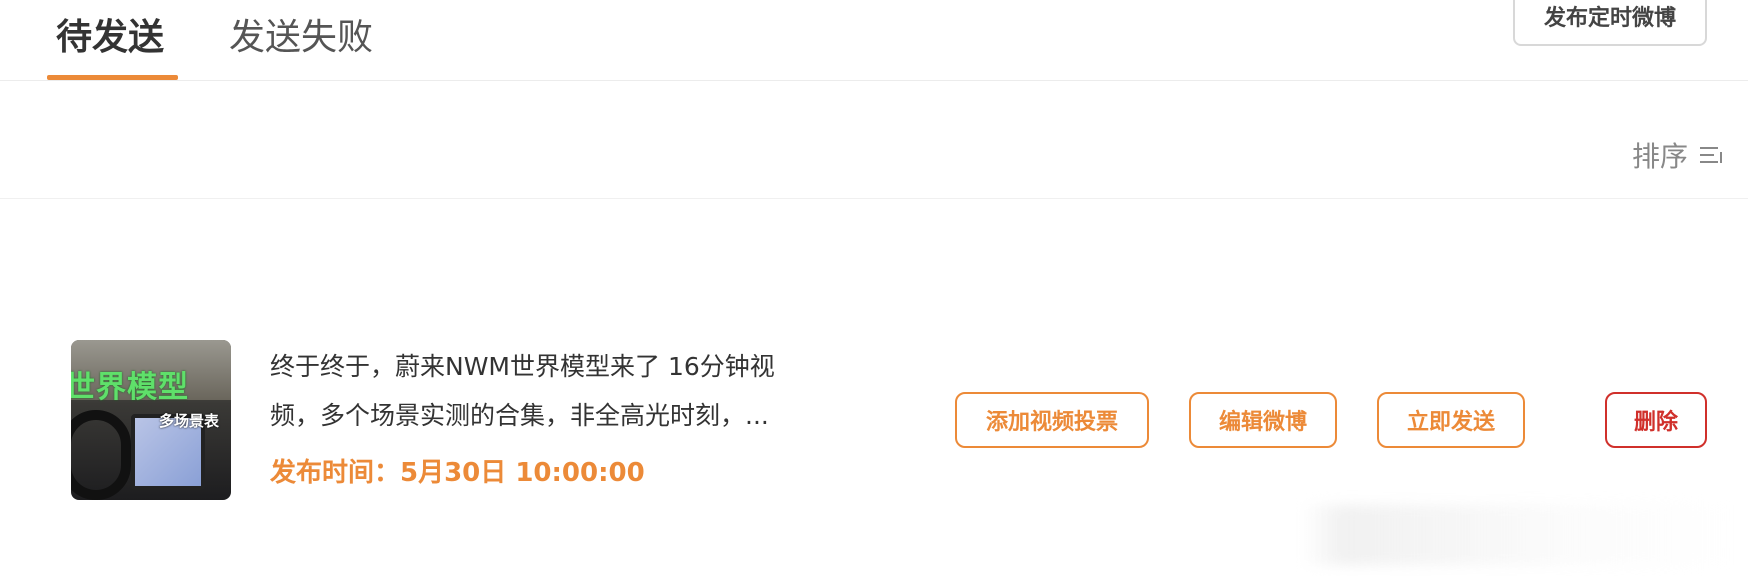 The image size is (1748, 576). I want to click on sort-icon, so click(1711, 155).